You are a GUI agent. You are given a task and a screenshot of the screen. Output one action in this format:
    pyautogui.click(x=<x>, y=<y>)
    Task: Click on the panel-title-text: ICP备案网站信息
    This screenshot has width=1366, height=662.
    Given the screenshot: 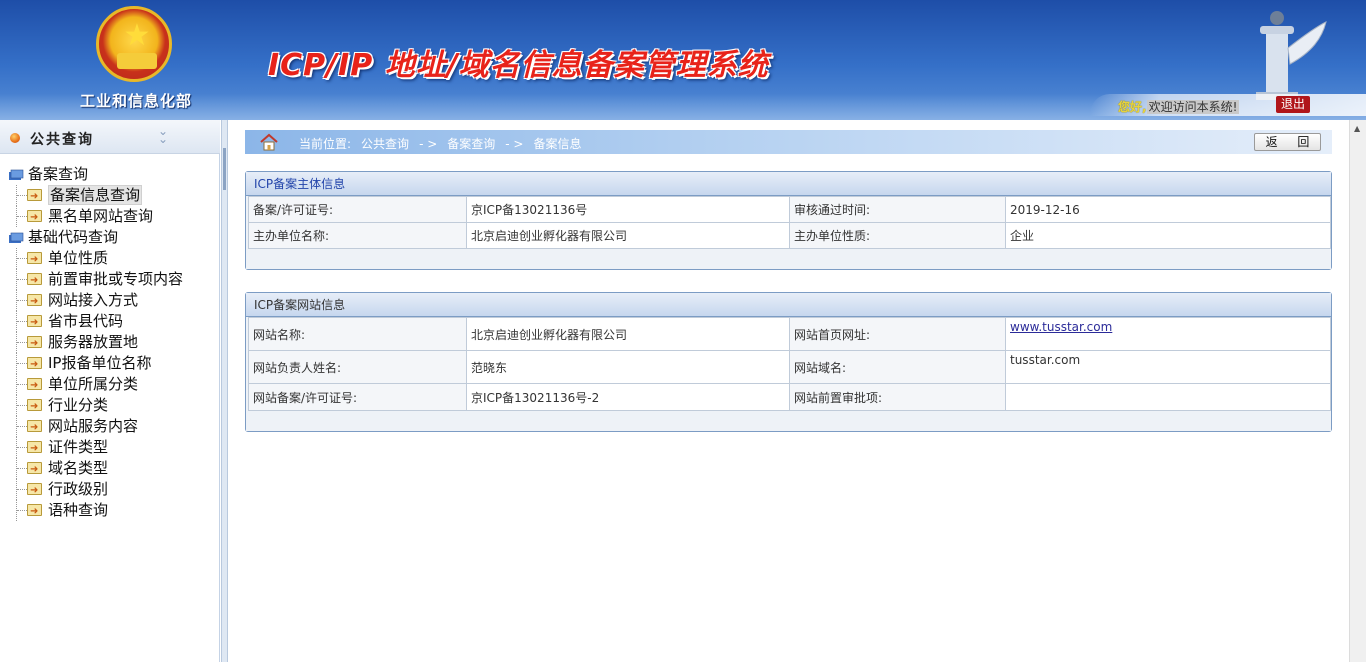 What is the action you would take?
    pyautogui.click(x=300, y=305)
    